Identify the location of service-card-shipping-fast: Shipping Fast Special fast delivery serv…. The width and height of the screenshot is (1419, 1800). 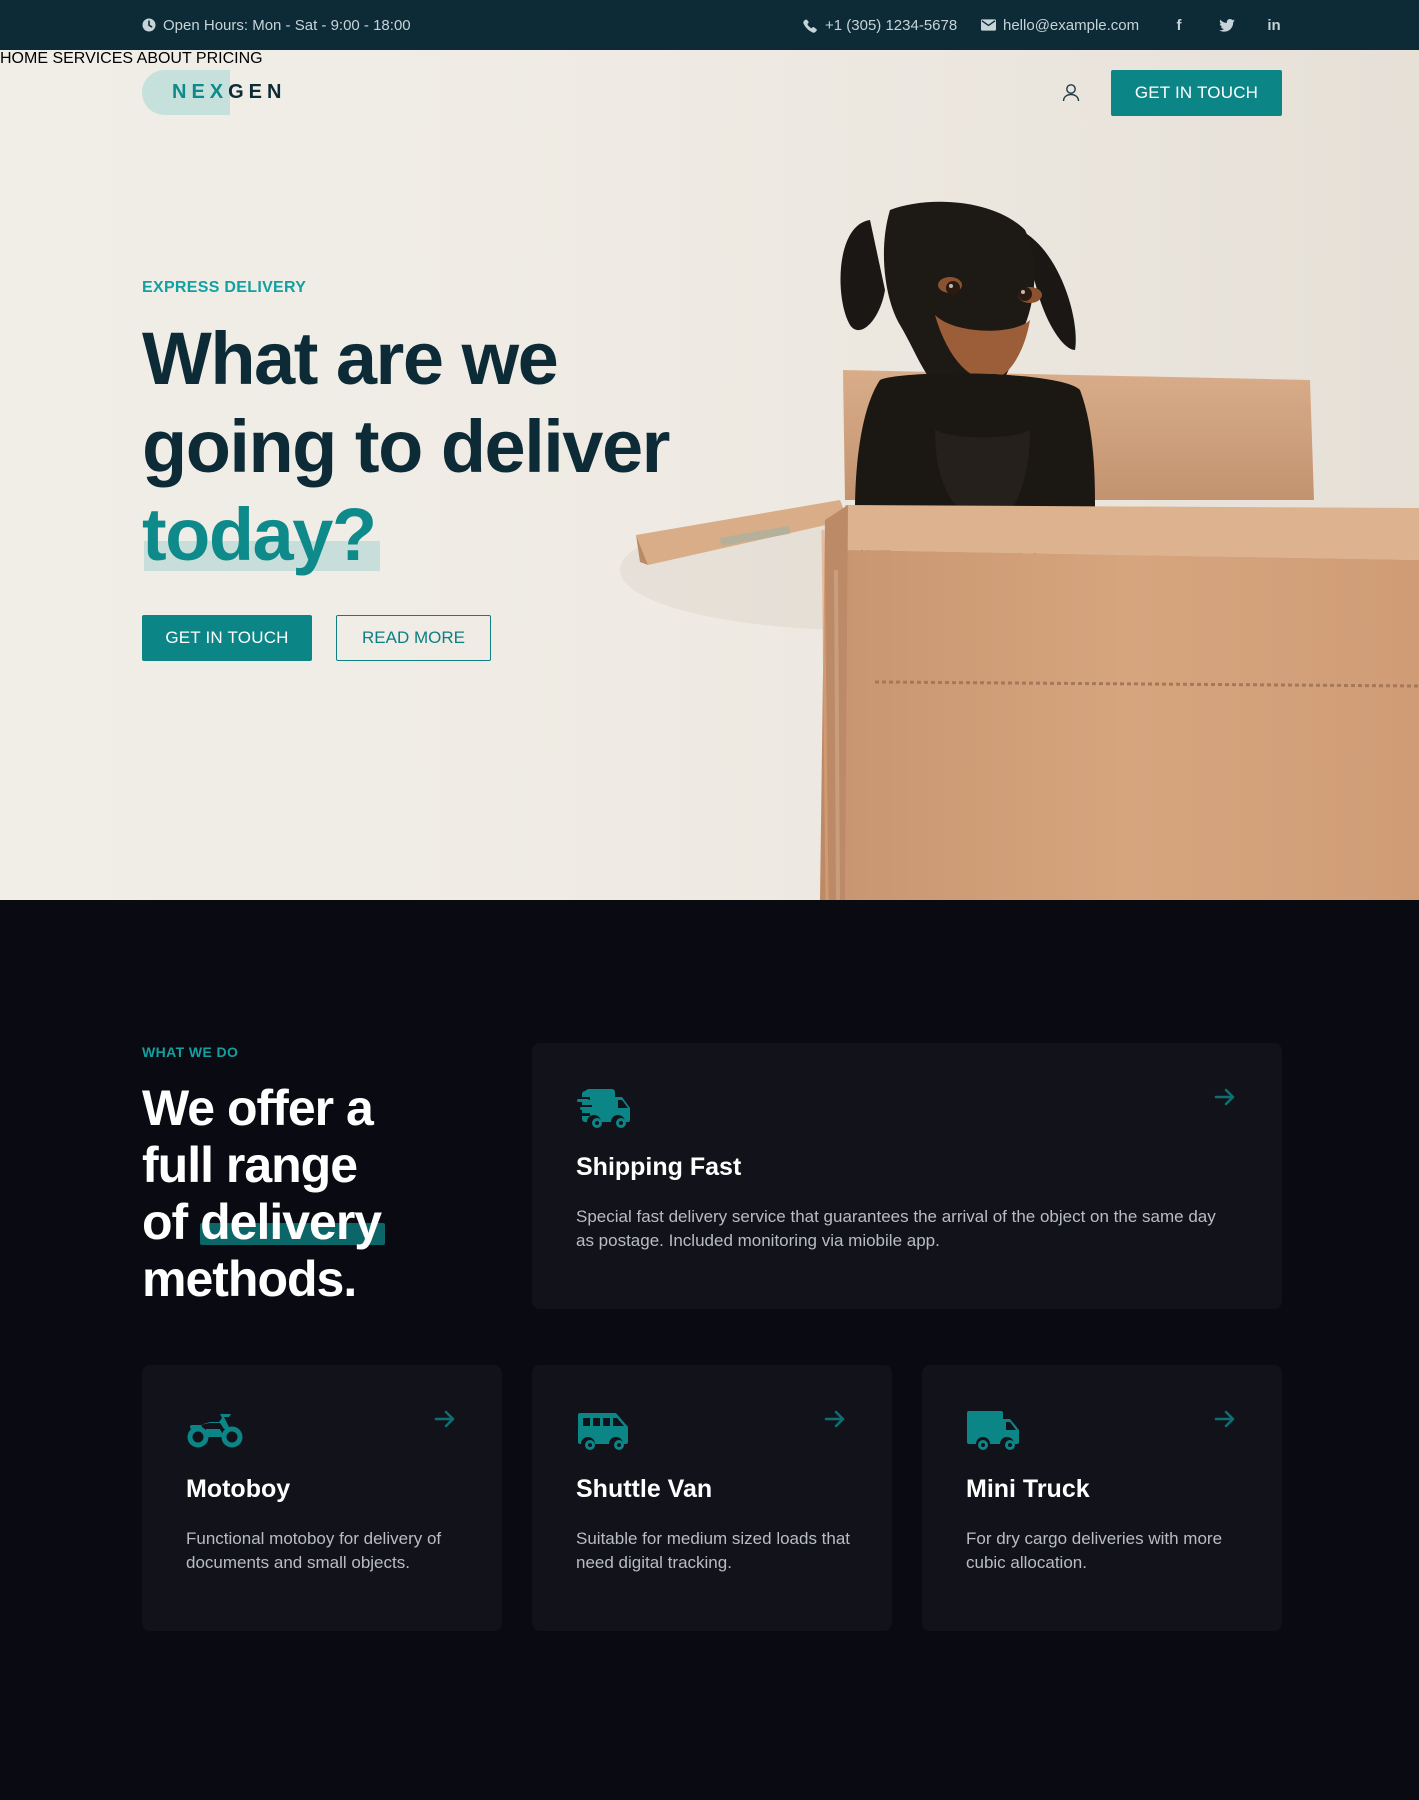
(907, 1176).